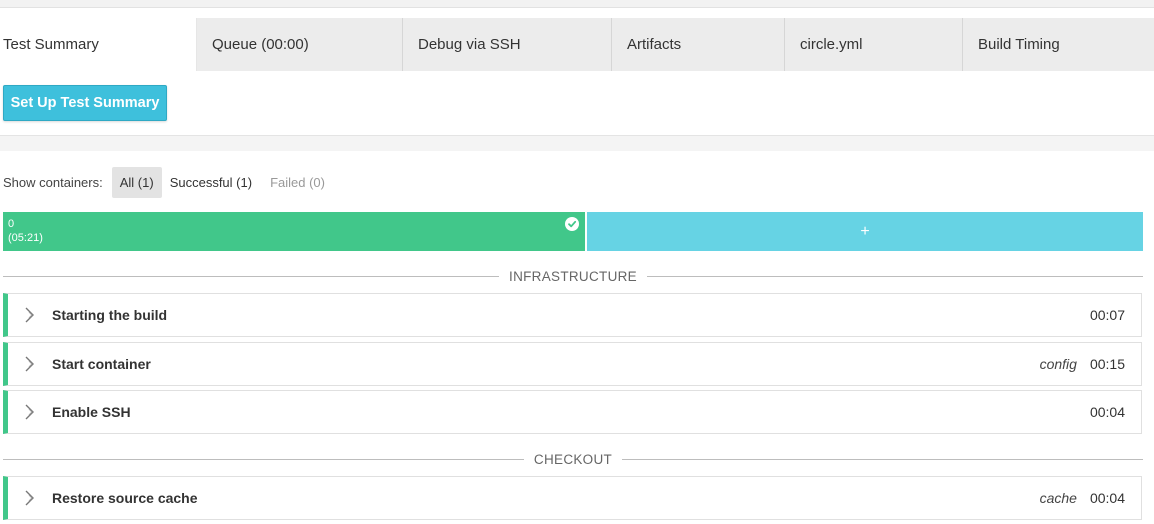 This screenshot has height=524, width=1154. I want to click on container-bars: 0 (05:21) +, so click(573, 231).